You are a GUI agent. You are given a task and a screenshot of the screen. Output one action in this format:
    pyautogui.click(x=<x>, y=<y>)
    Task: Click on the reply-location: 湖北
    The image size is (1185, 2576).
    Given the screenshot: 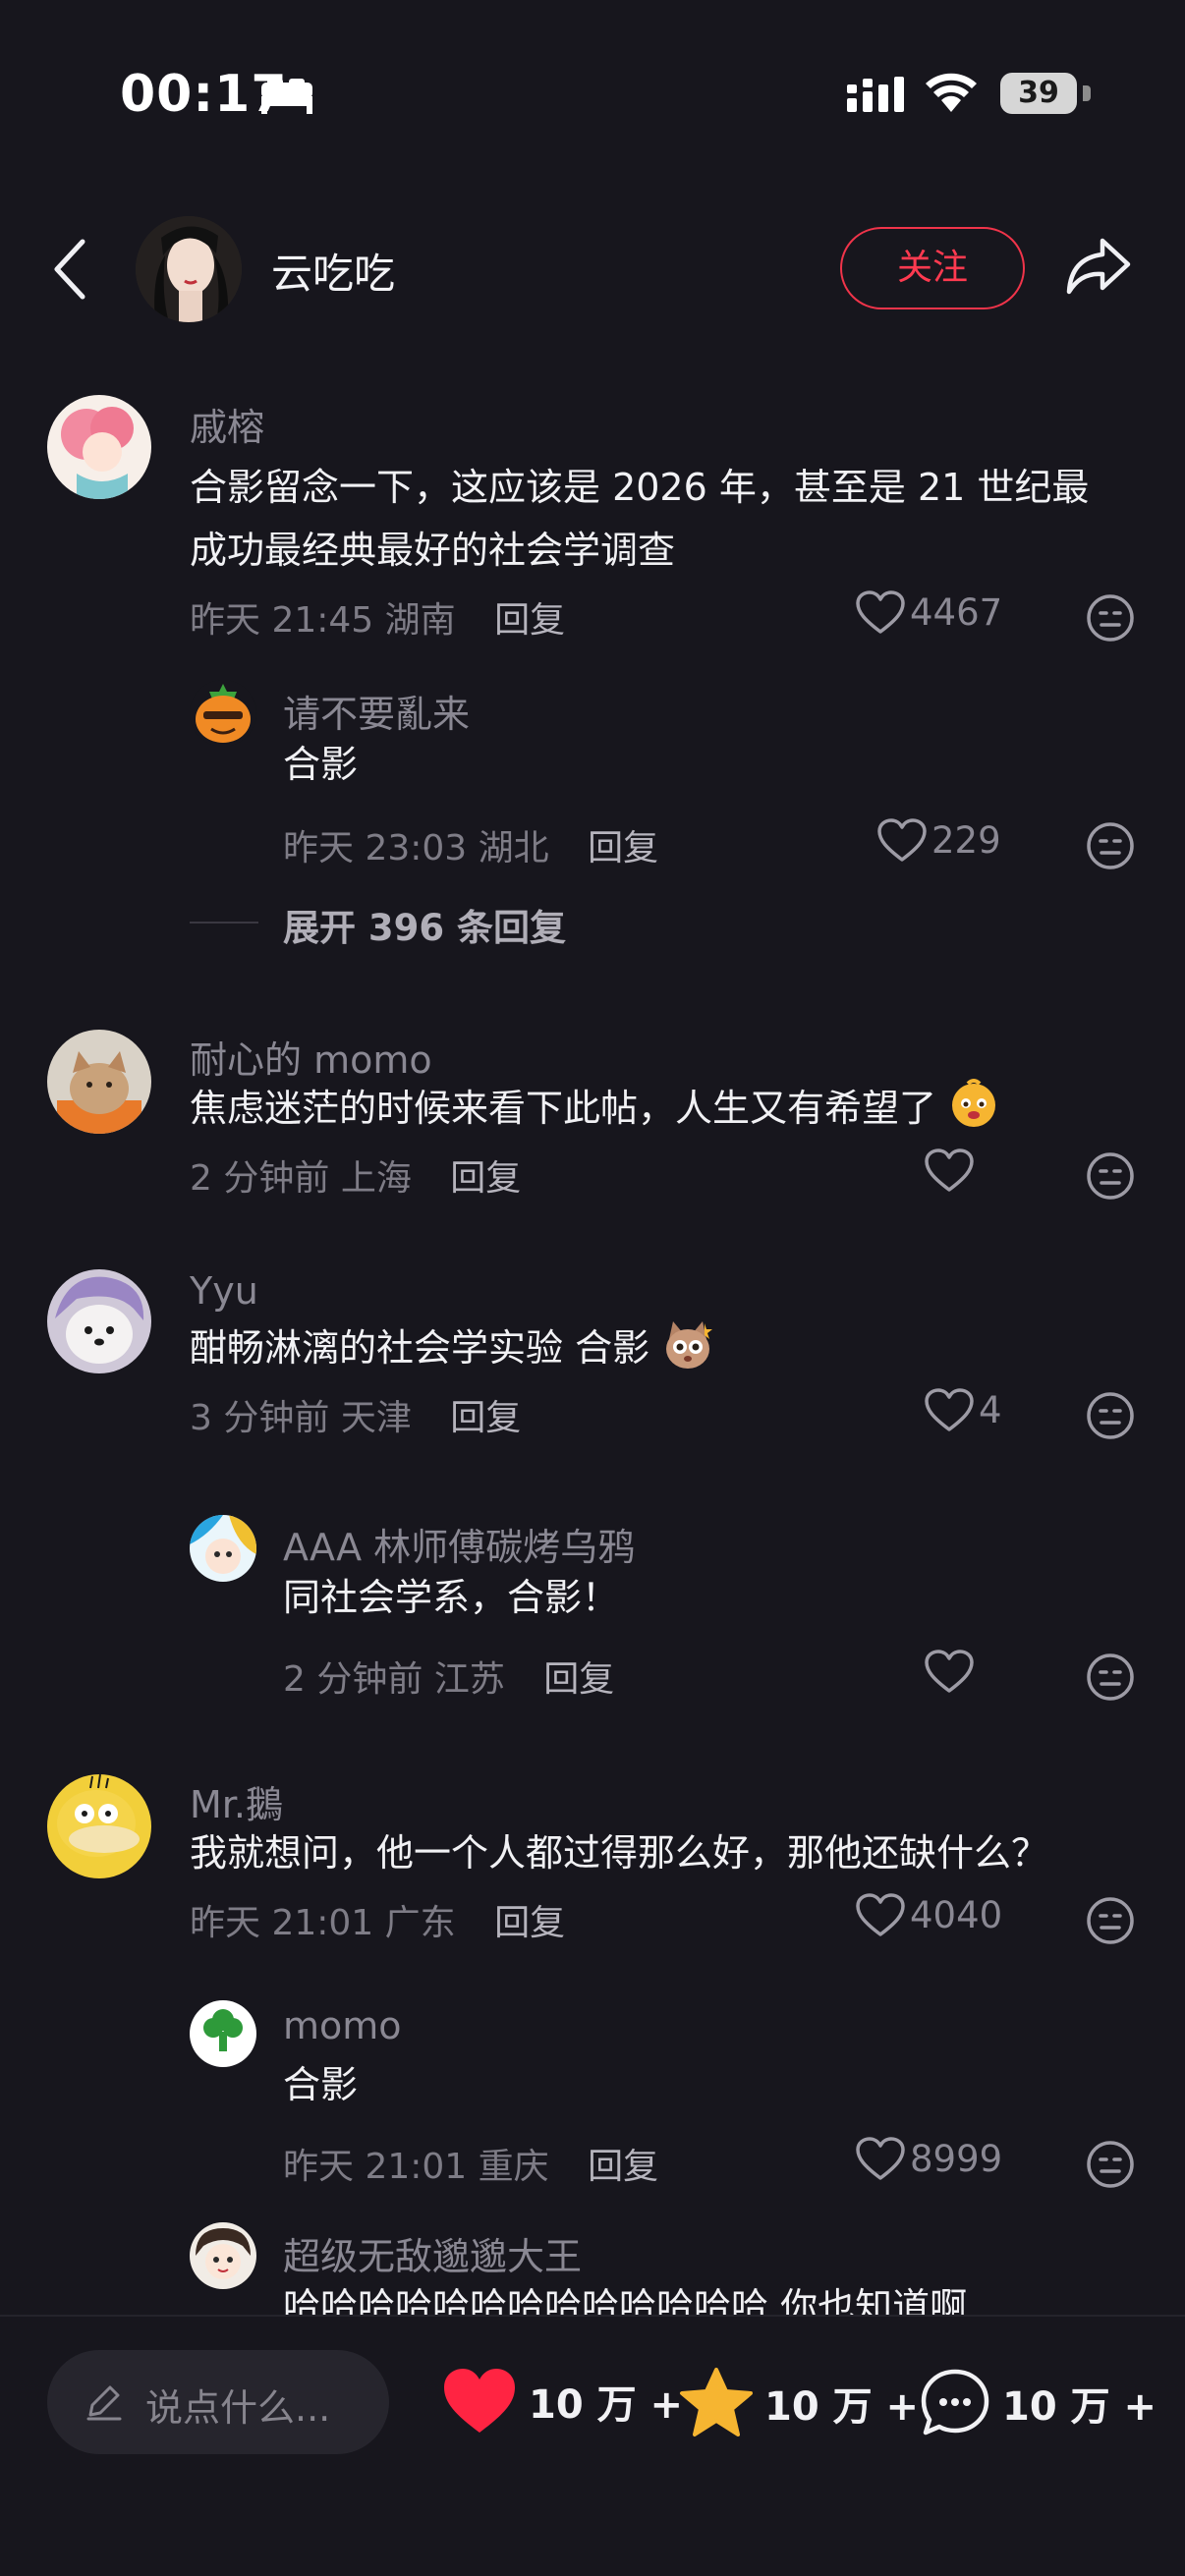 What is the action you would take?
    pyautogui.click(x=513, y=848)
    